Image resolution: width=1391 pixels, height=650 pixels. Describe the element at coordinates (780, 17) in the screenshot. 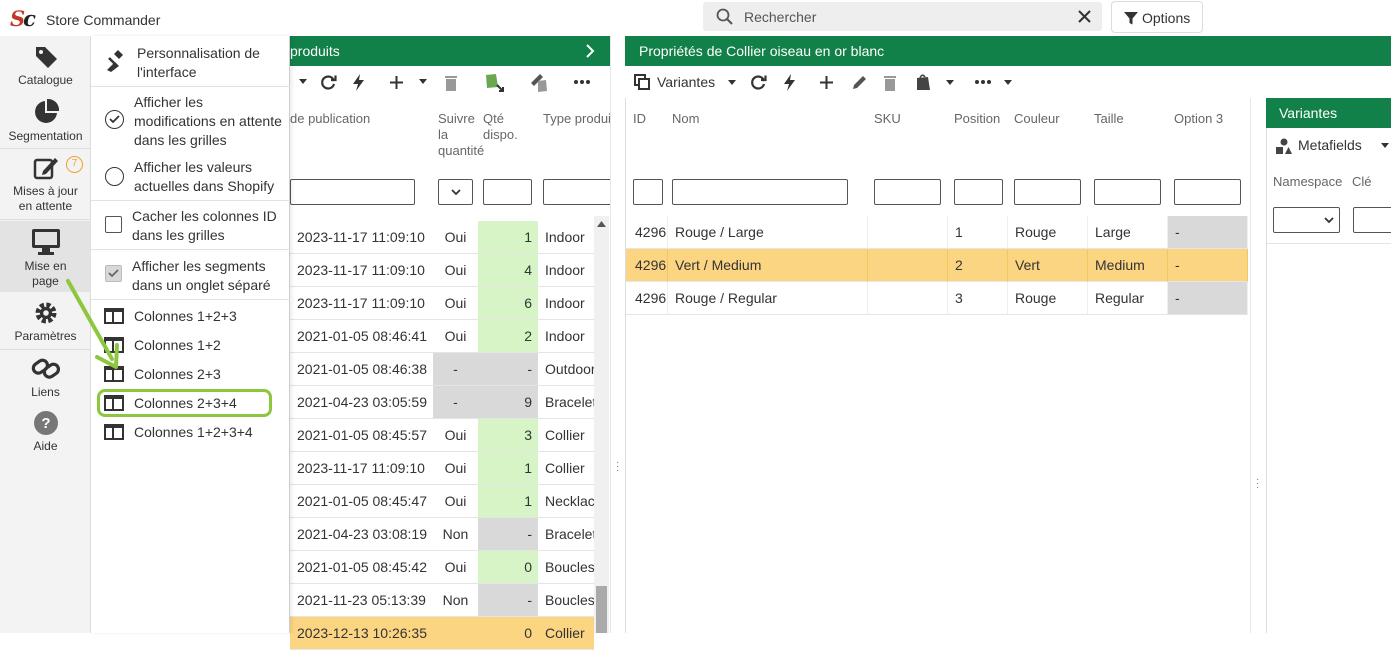

I see `search-input: Rechercher` at that location.